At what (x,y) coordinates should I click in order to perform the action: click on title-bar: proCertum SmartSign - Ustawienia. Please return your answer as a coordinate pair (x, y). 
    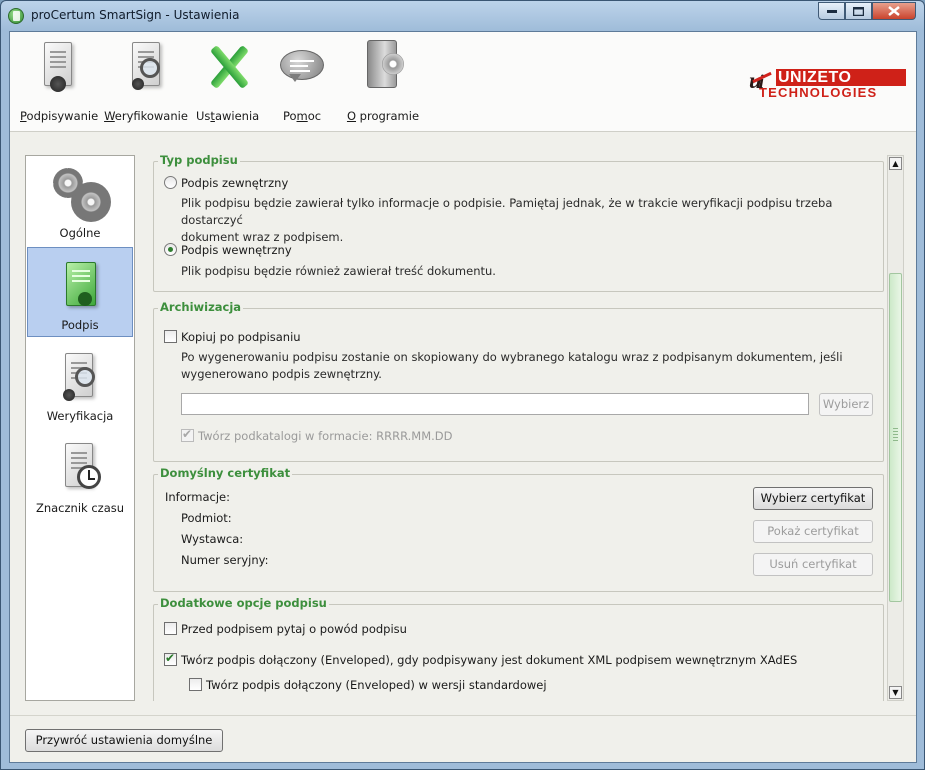
    Looking at the image, I should click on (462, 16).